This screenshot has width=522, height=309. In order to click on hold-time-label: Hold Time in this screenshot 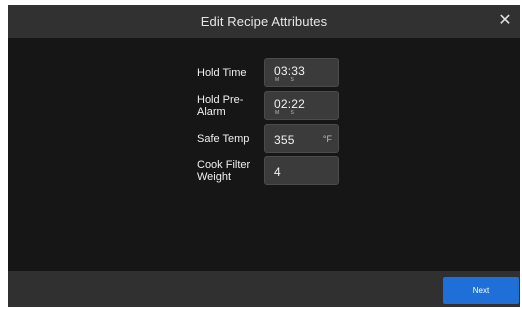, I will do `click(222, 72)`.